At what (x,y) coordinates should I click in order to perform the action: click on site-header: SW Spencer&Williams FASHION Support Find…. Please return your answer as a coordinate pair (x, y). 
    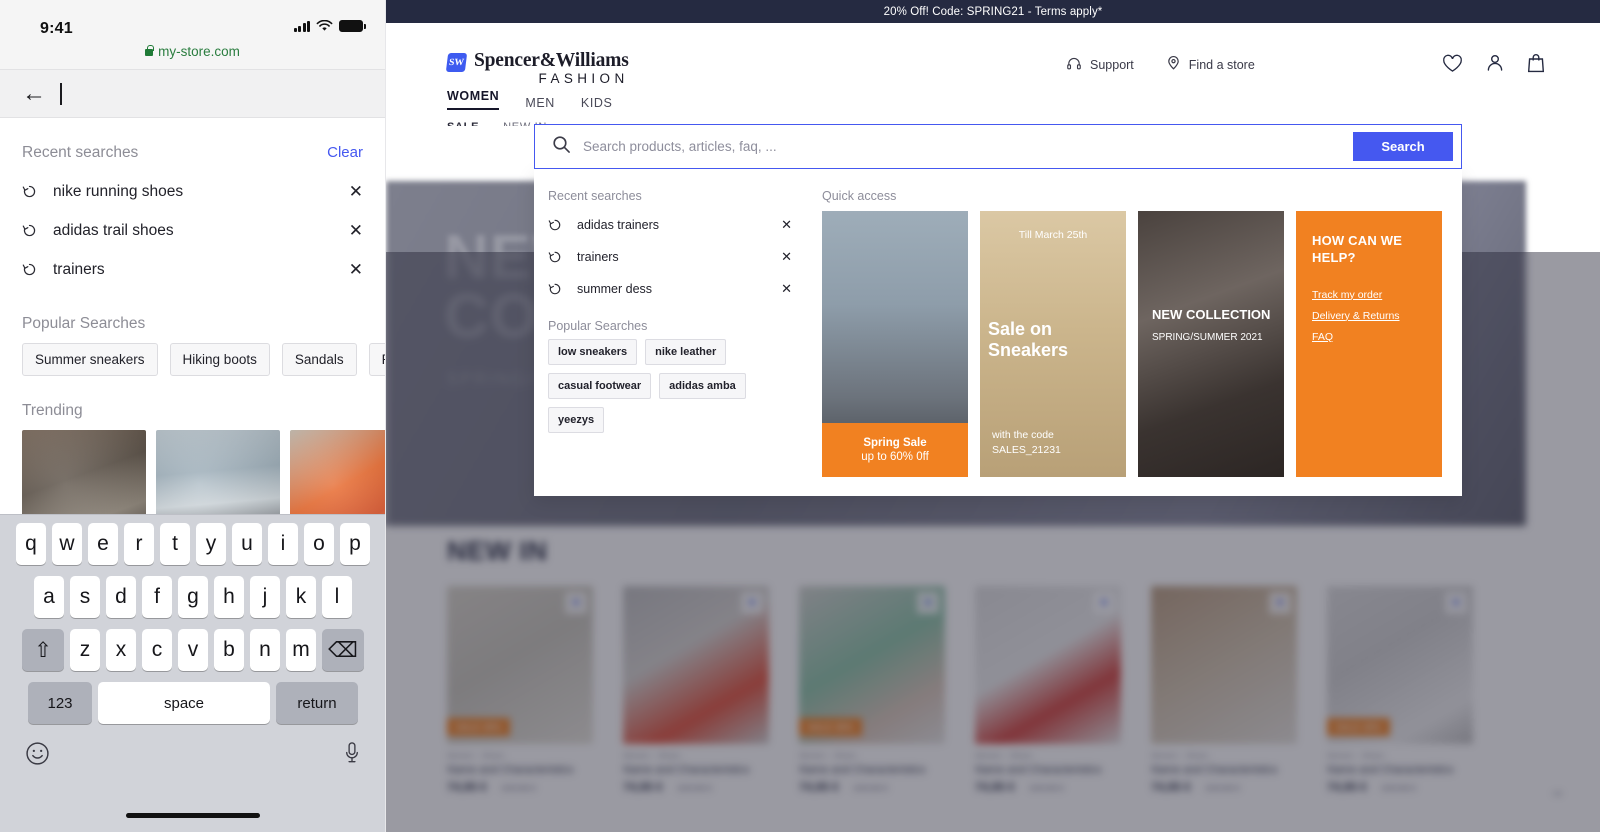
    Looking at the image, I should click on (993, 78).